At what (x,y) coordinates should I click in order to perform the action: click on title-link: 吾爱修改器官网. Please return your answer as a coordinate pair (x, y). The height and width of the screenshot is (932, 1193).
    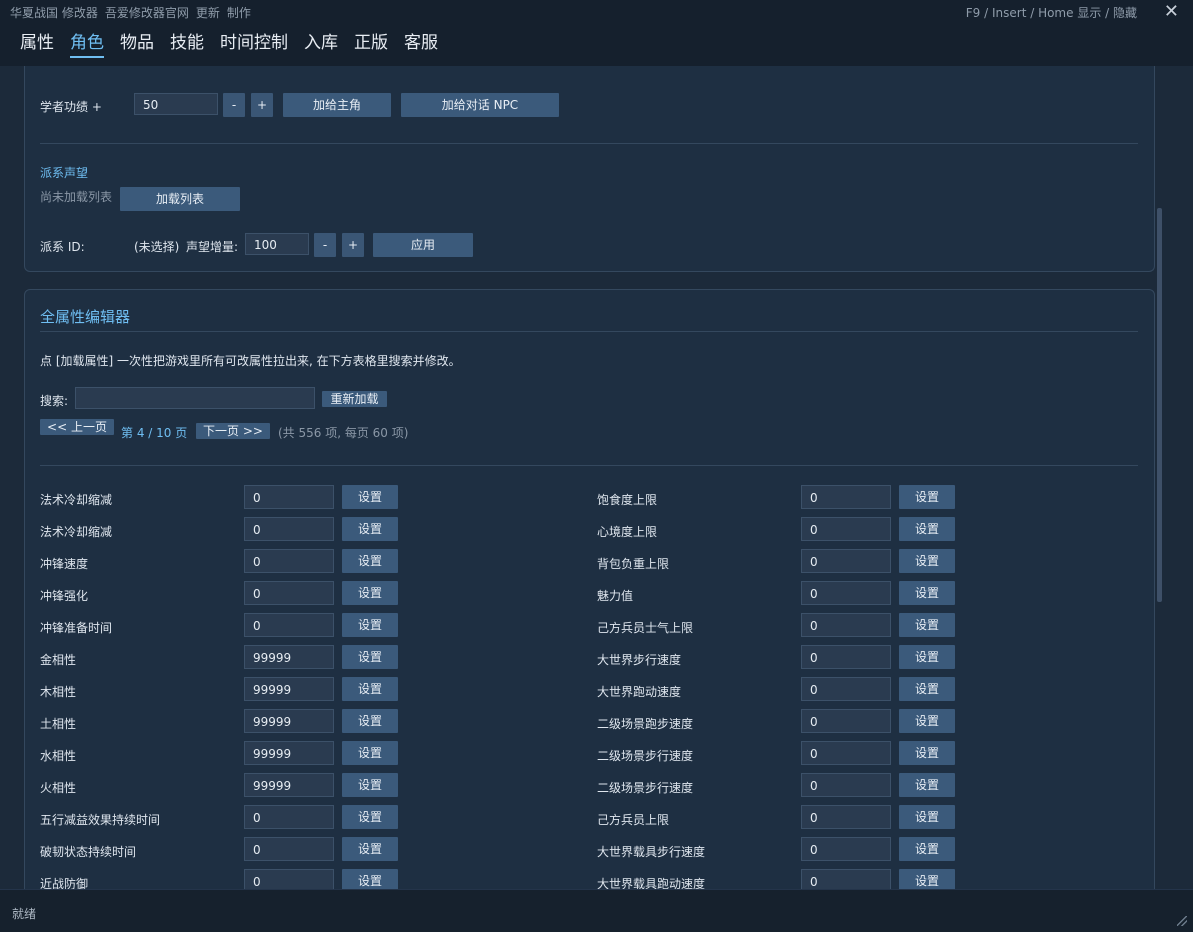
    Looking at the image, I should click on (147, 13).